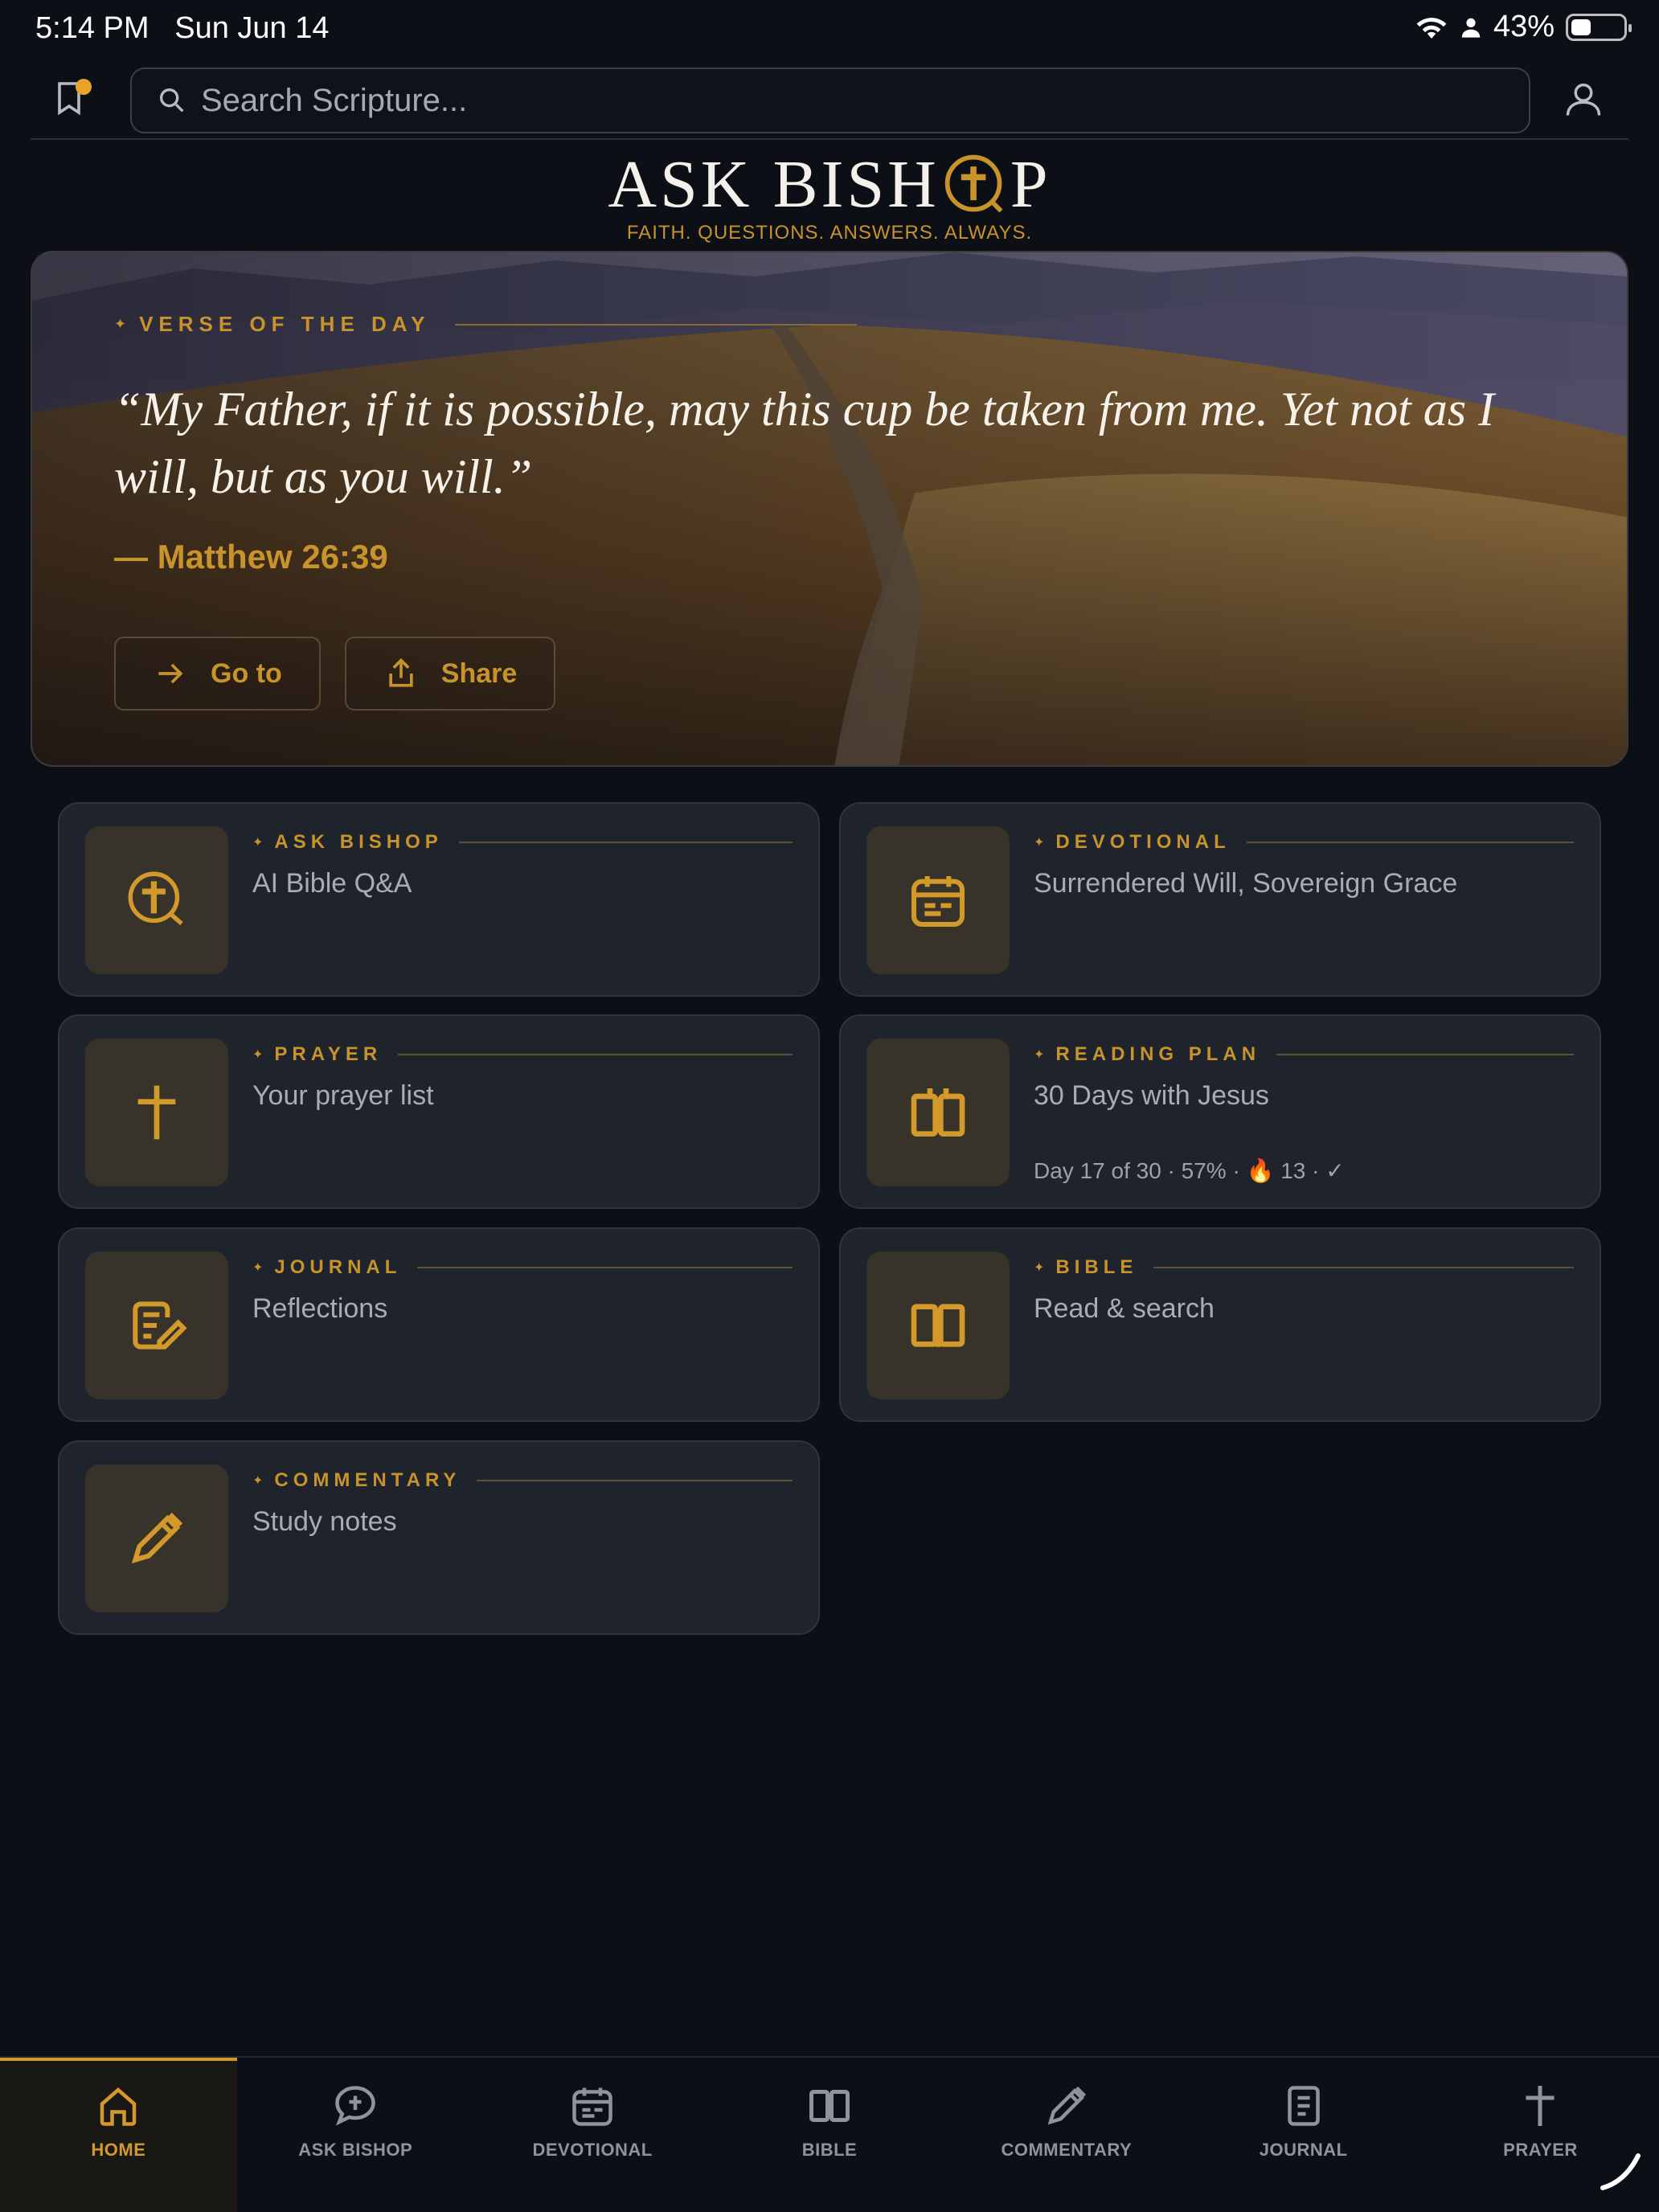 This screenshot has width=1659, height=2212. What do you see at coordinates (338, 1267) in the screenshot?
I see `card-title-text: JOURNAL` at bounding box center [338, 1267].